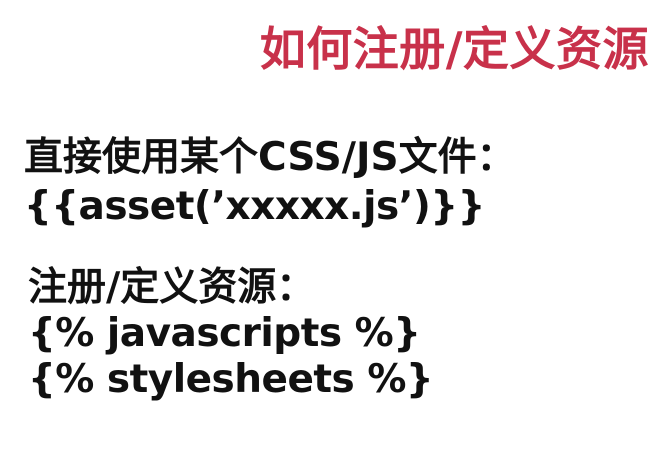  What do you see at coordinates (454, 49) in the screenshot?
I see `slide-title: 如何注册/定义资源` at bounding box center [454, 49].